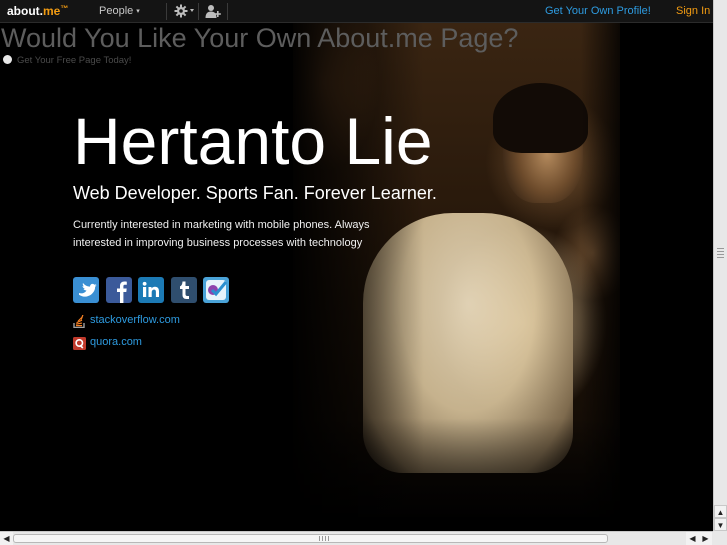 The height and width of the screenshot is (545, 727). What do you see at coordinates (79, 343) in the screenshot?
I see `quora-icon` at bounding box center [79, 343].